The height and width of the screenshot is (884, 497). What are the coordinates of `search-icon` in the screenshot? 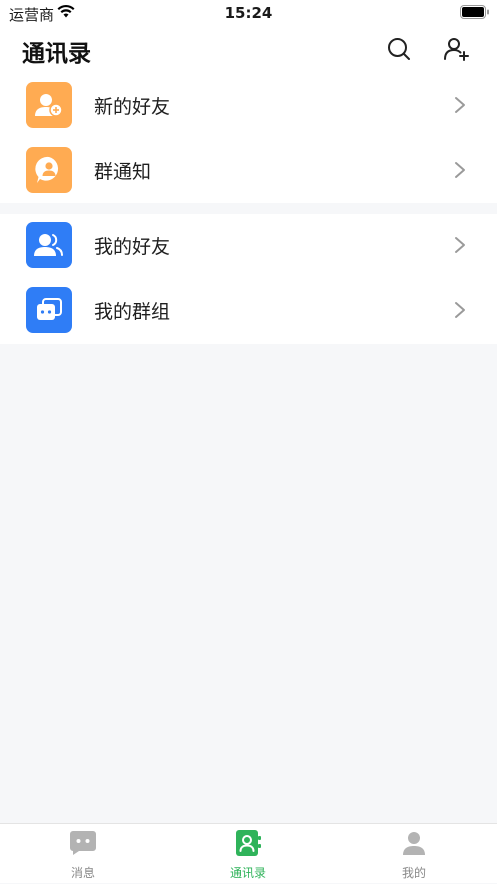 It's located at (399, 49).